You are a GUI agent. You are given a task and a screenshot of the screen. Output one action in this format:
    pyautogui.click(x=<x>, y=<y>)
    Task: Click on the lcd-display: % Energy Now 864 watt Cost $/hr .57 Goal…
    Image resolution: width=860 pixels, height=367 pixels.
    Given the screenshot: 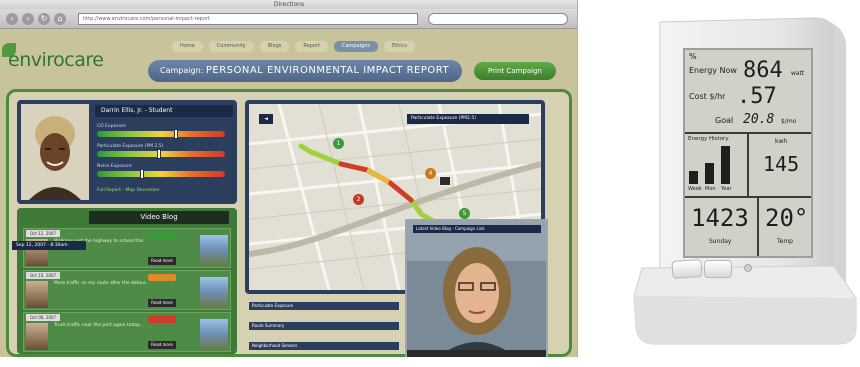 What is the action you would take?
    pyautogui.click(x=748, y=153)
    